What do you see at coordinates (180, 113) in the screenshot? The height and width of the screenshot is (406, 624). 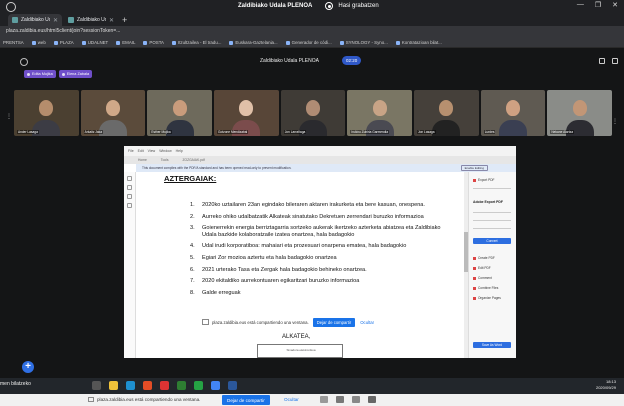 I see `participant-tile: Esther Mujika` at bounding box center [180, 113].